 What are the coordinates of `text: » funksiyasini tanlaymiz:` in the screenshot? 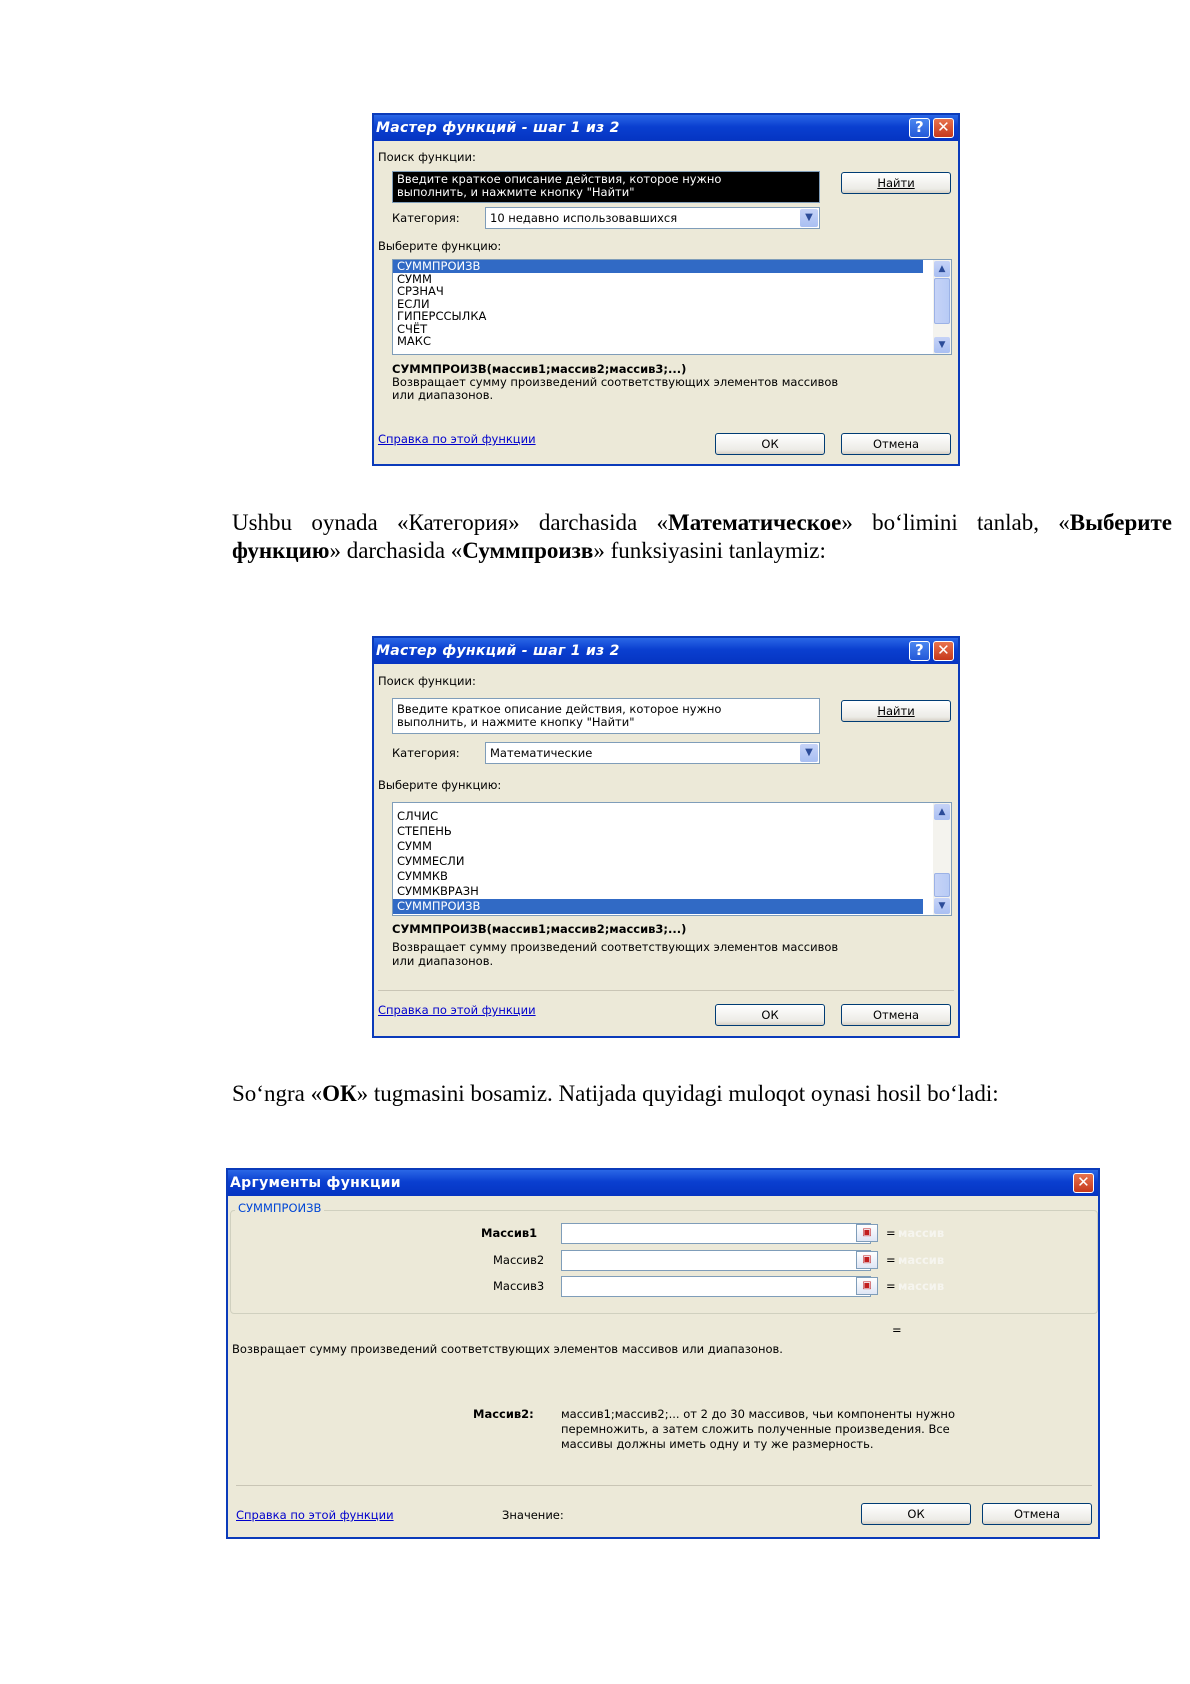 It's located at (709, 550).